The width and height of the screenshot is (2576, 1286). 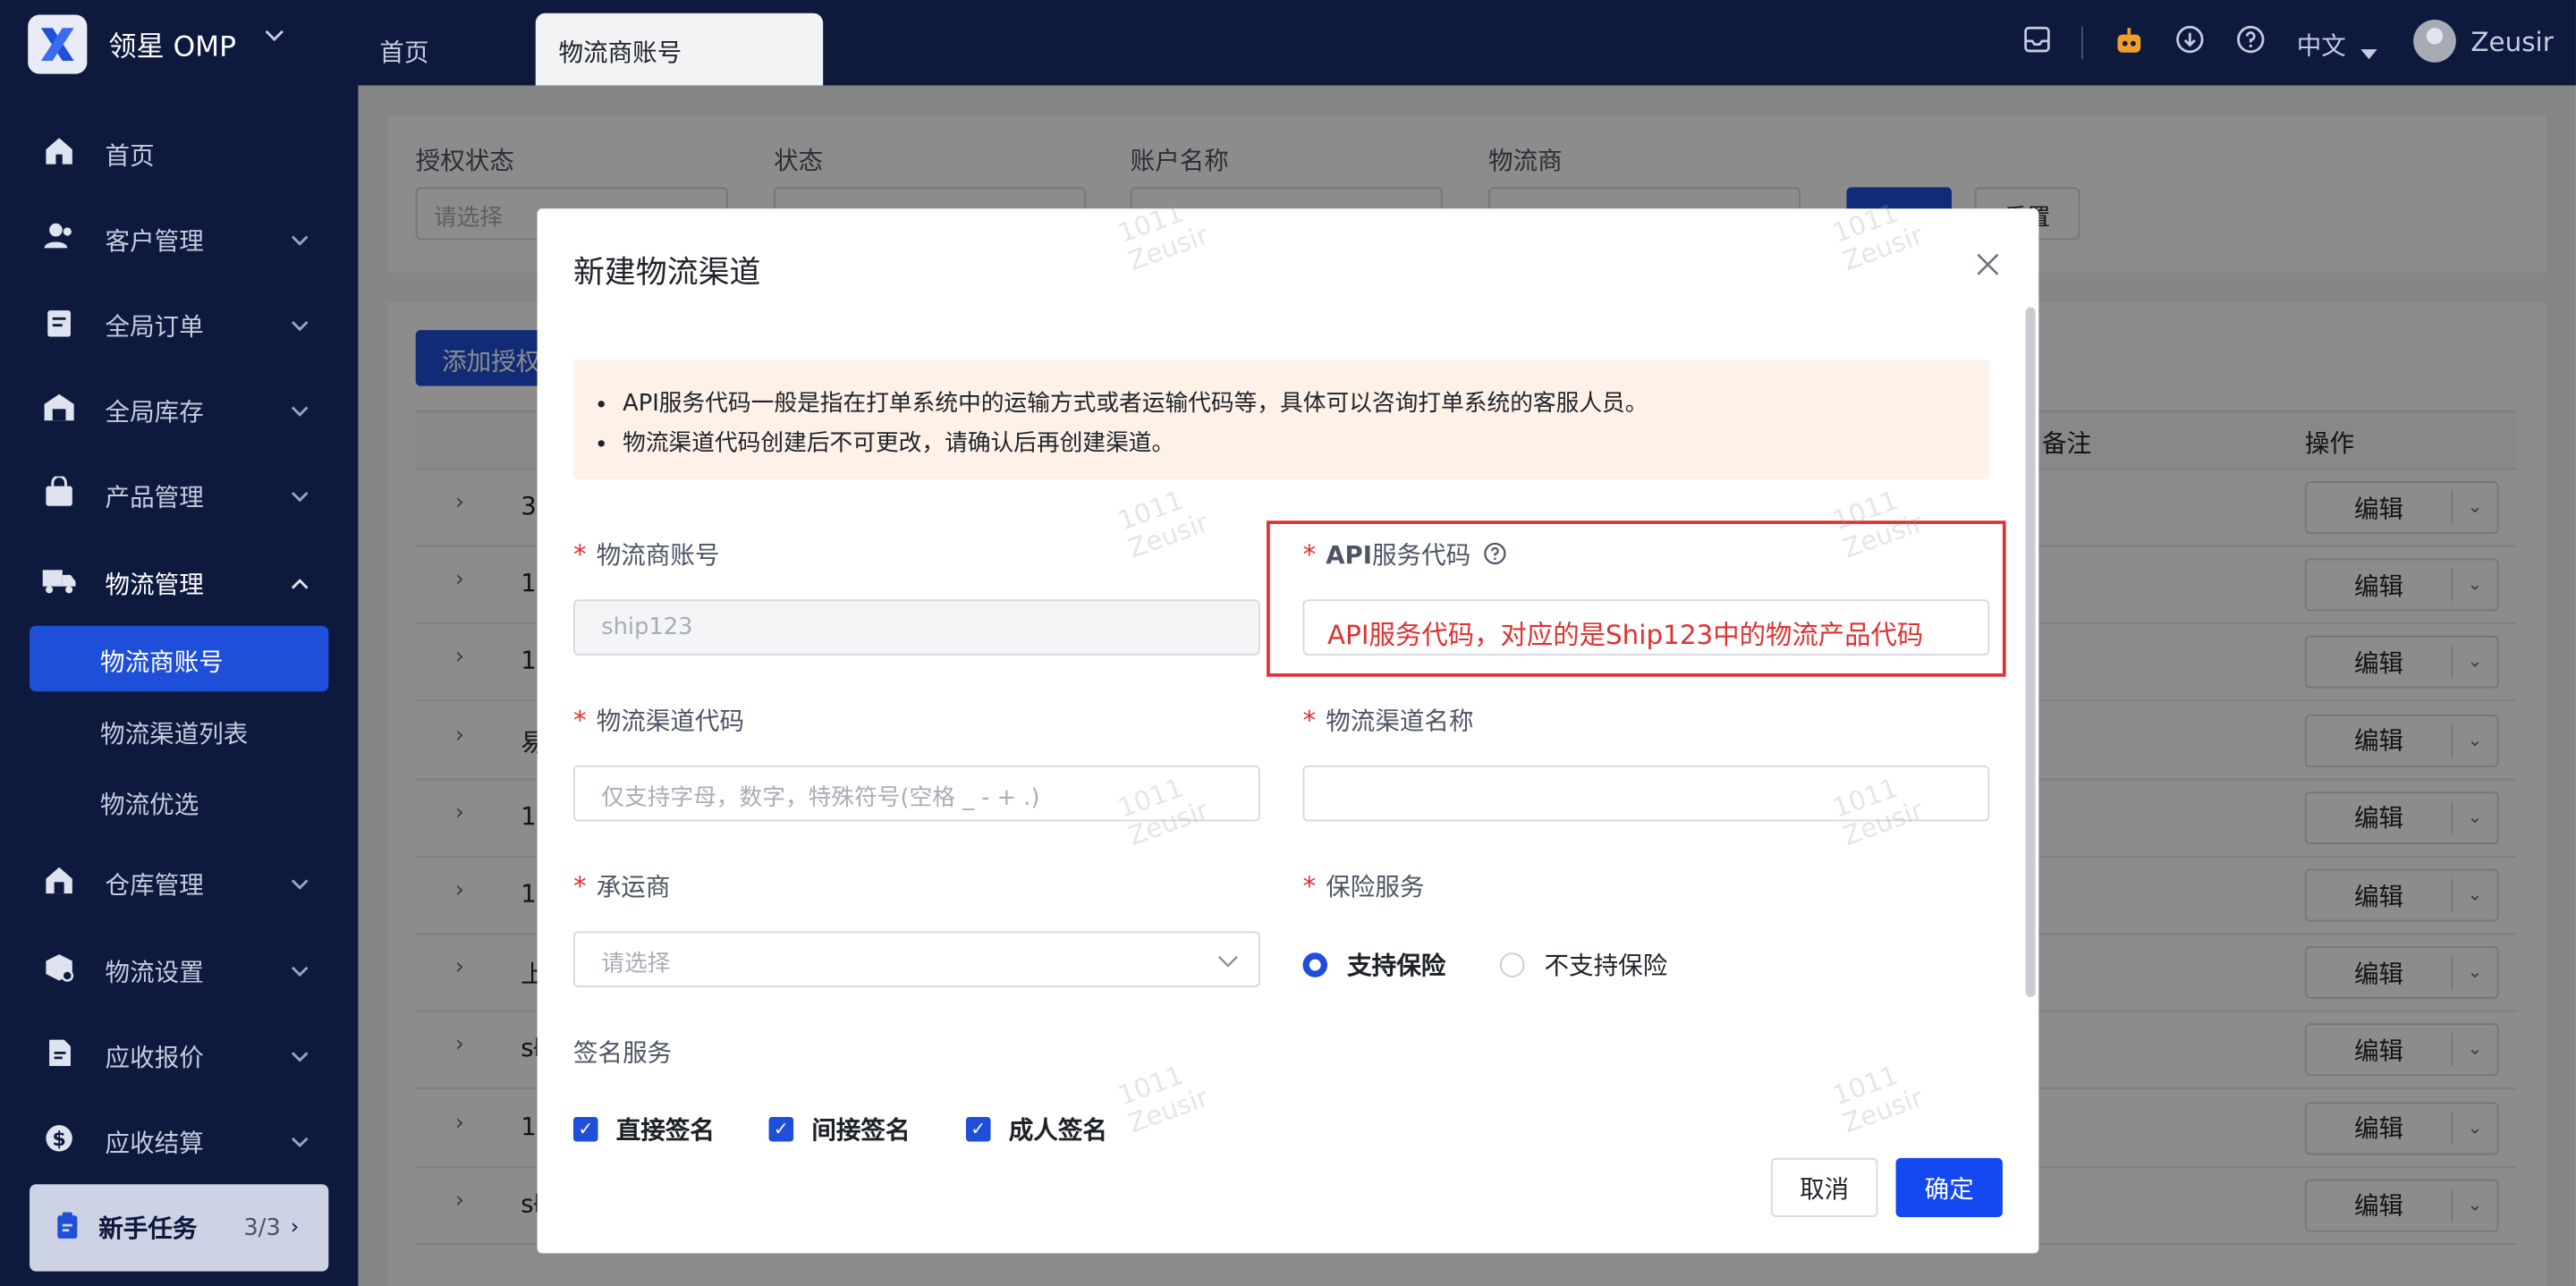 I want to click on signature-label: 签名服务, so click(x=623, y=1052).